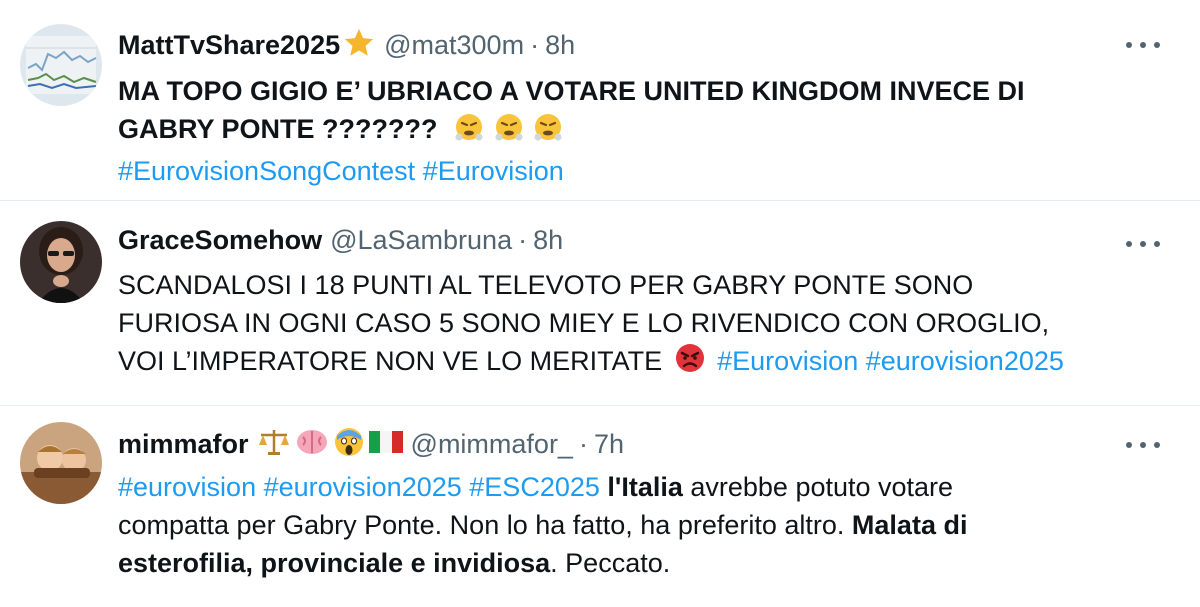  I want to click on hashtag-link: #ESC2025, so click(534, 487).